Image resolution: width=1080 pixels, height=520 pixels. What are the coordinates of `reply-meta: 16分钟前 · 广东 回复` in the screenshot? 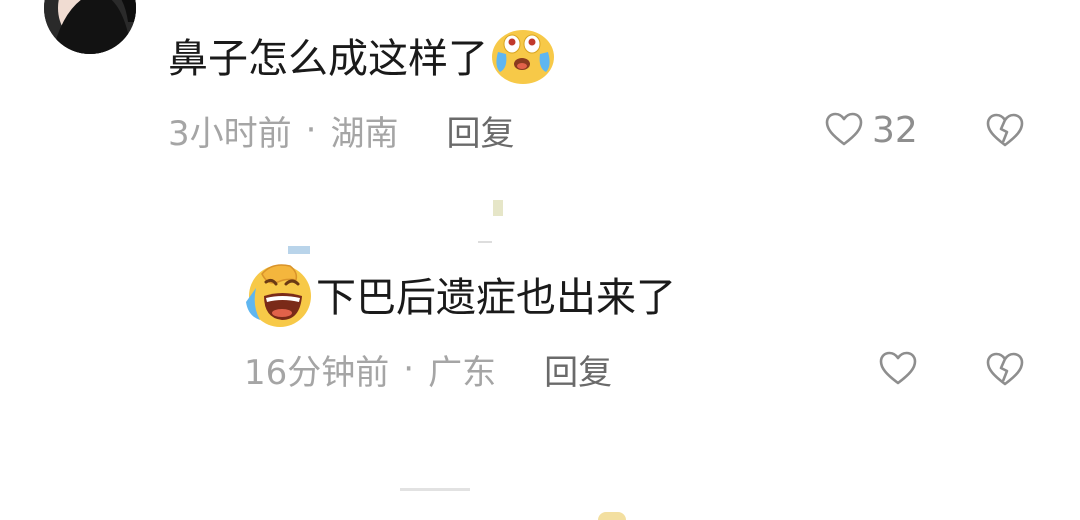 It's located at (428, 369).